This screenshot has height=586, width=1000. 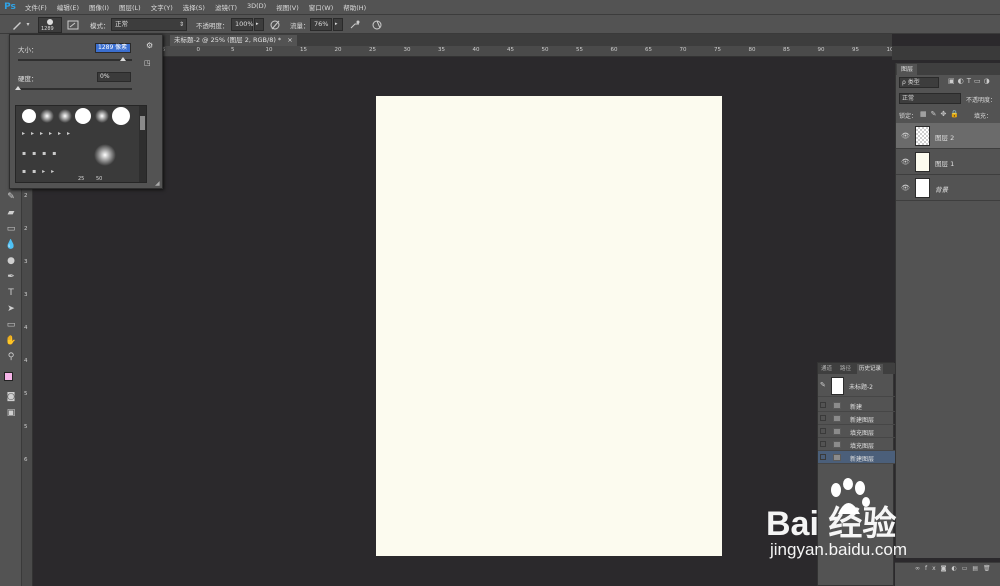 I want to click on menu-item: 选择(S), so click(x=194, y=7).